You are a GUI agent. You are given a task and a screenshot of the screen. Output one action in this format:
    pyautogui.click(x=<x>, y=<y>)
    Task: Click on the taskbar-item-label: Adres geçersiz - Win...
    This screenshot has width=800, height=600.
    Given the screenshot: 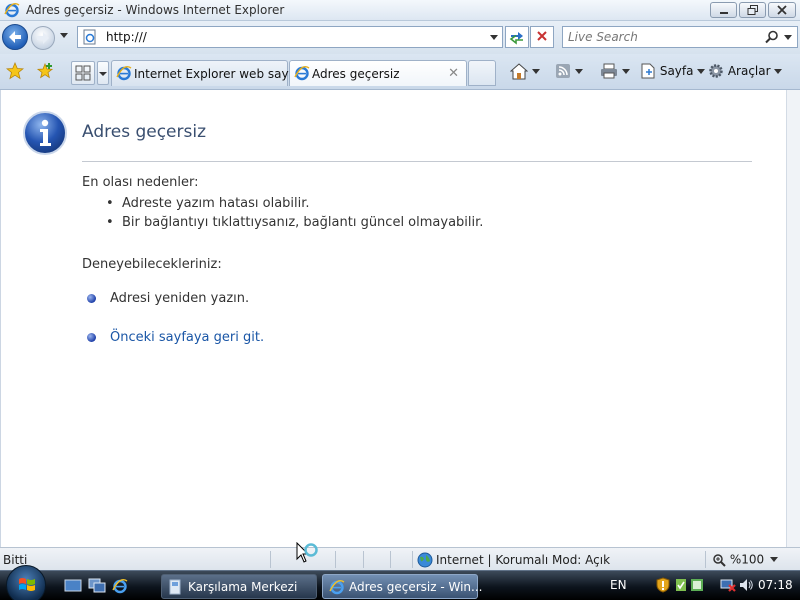 What is the action you would take?
    pyautogui.click(x=416, y=587)
    